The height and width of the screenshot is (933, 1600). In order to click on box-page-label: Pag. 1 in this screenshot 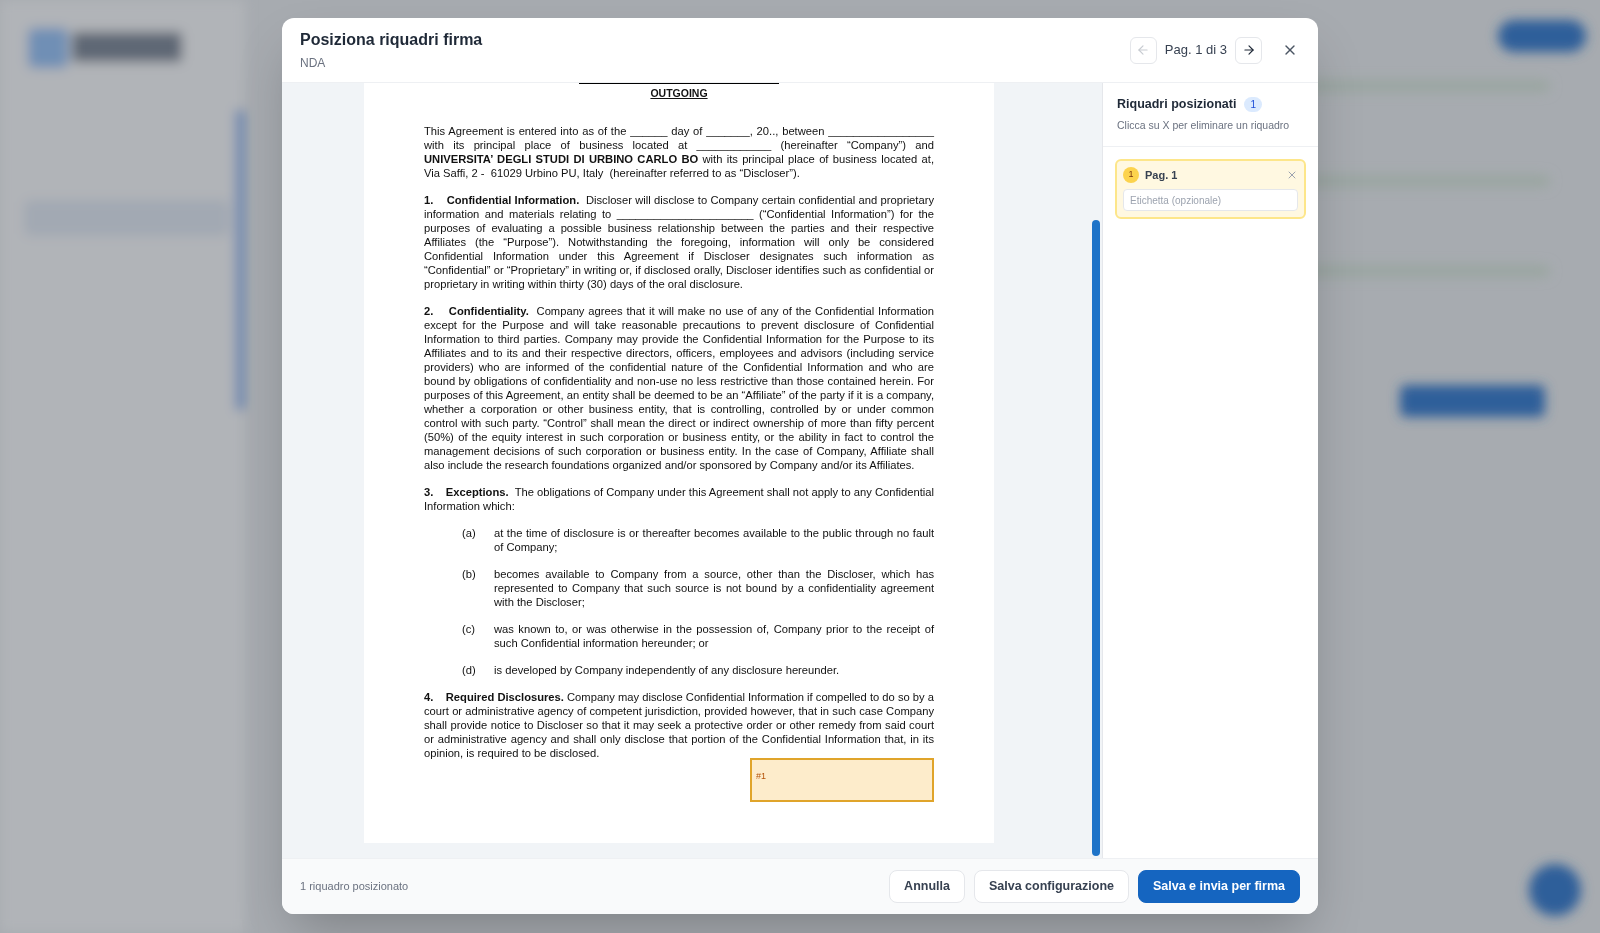, I will do `click(1162, 175)`.